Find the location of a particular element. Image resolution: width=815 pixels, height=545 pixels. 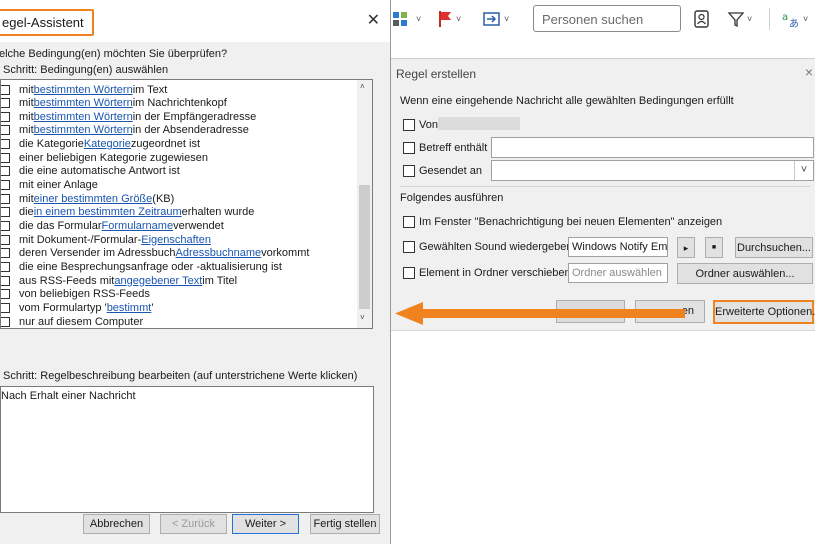

finish-button: Fertig stellen is located at coordinates (345, 524).